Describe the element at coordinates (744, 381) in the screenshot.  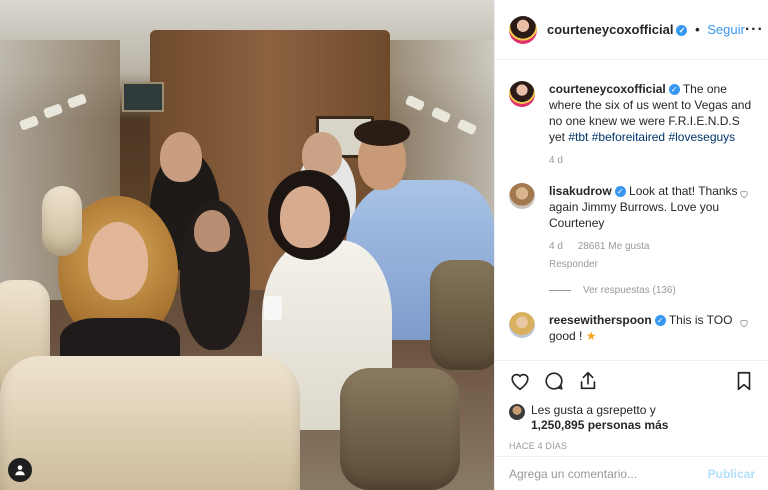
I see `bookmark-icon` at that location.